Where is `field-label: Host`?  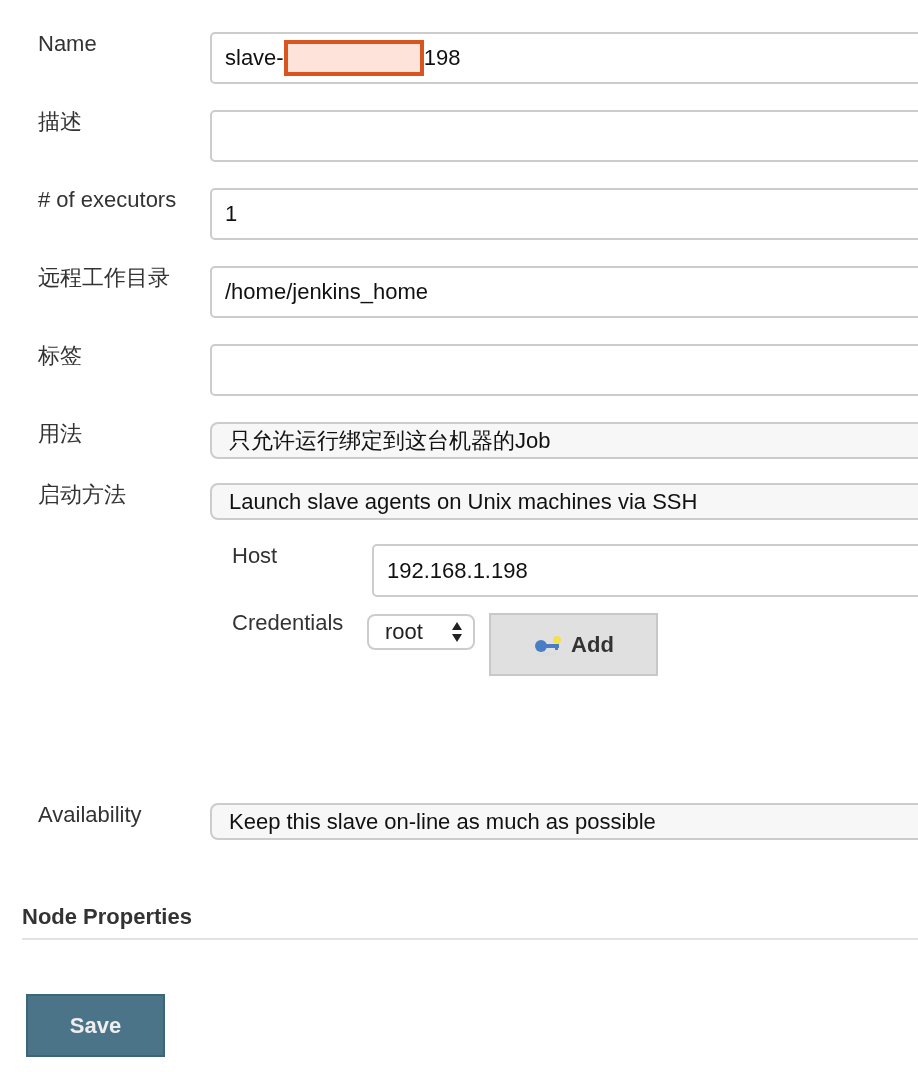
field-label: Host is located at coordinates (255, 556).